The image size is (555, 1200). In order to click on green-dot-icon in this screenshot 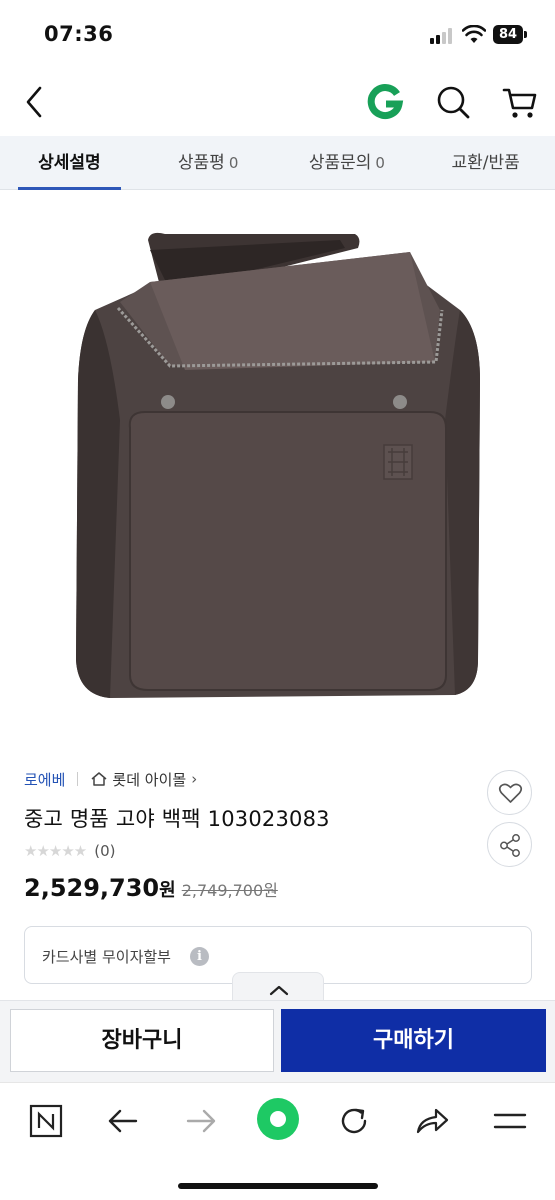, I will do `click(278, 1119)`.